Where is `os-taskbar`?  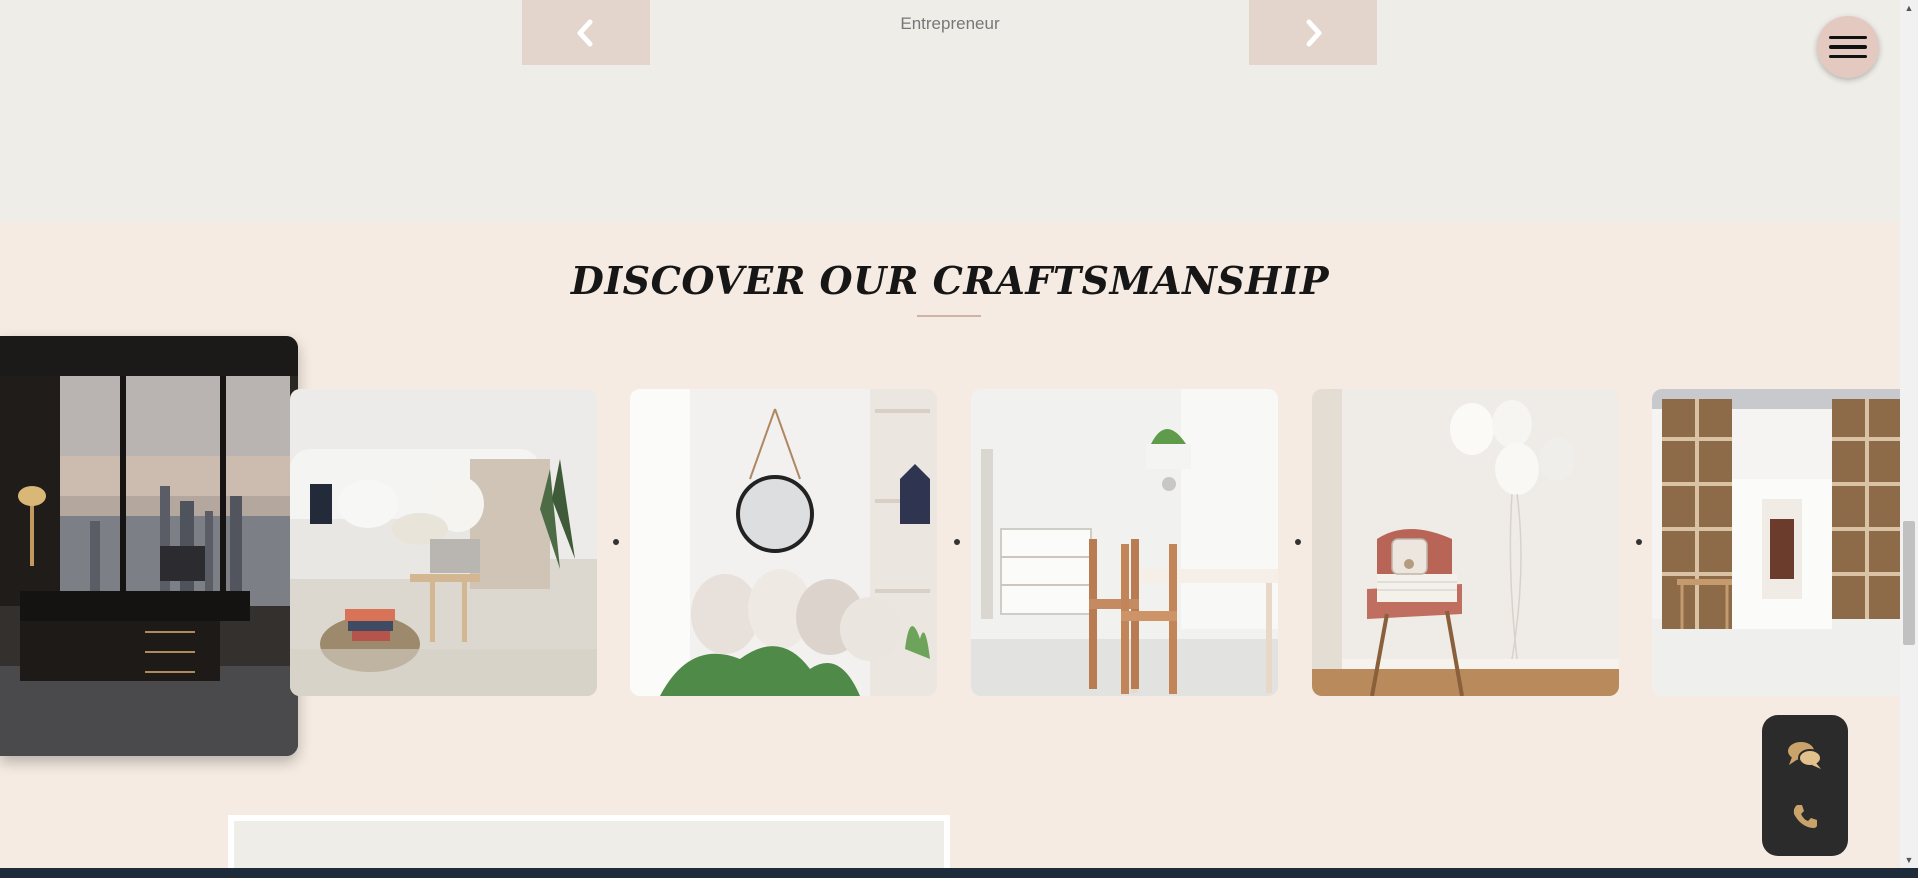
os-taskbar is located at coordinates (959, 873).